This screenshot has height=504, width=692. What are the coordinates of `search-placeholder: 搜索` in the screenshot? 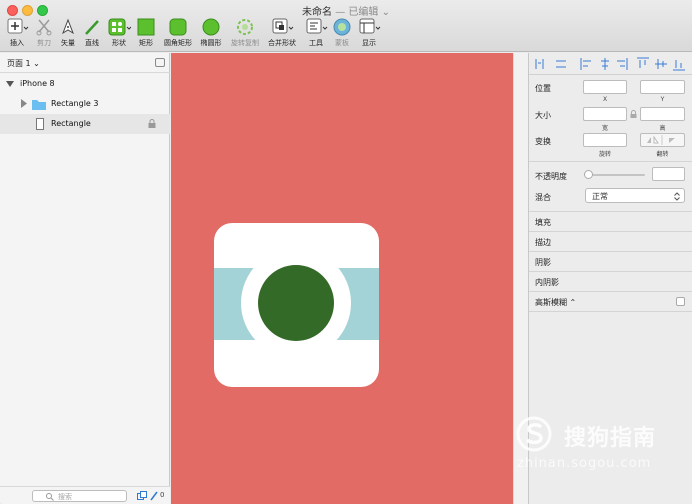 It's located at (65, 497).